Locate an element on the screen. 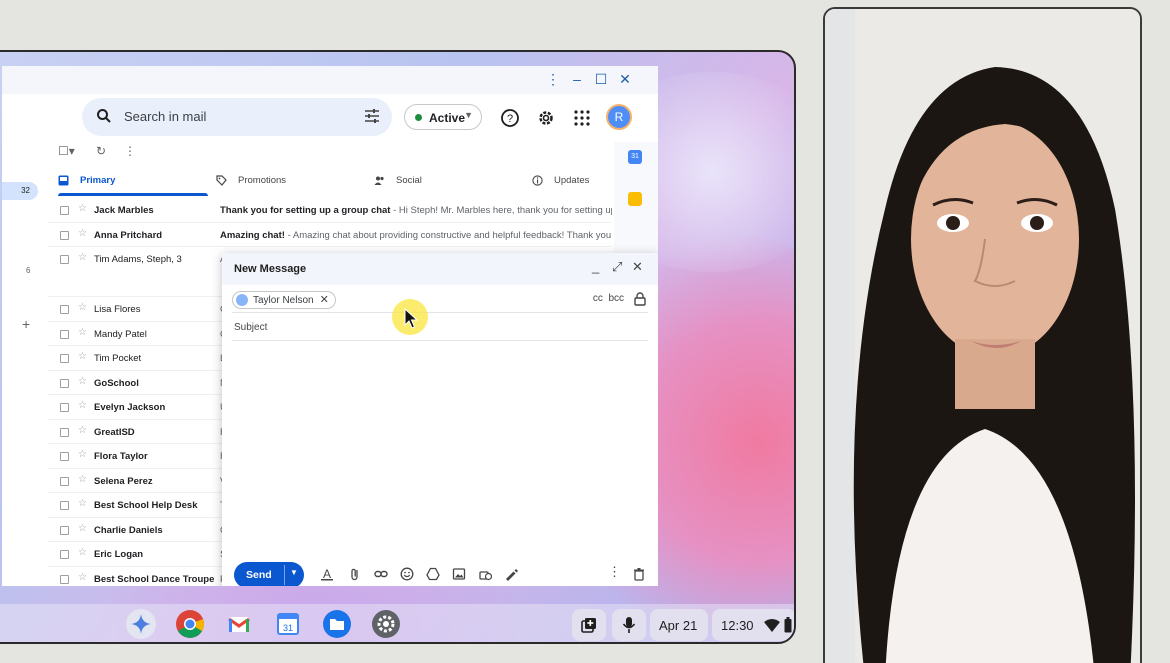  compose-header: New Message _ ⤢ ✕ is located at coordinates (440, 269).